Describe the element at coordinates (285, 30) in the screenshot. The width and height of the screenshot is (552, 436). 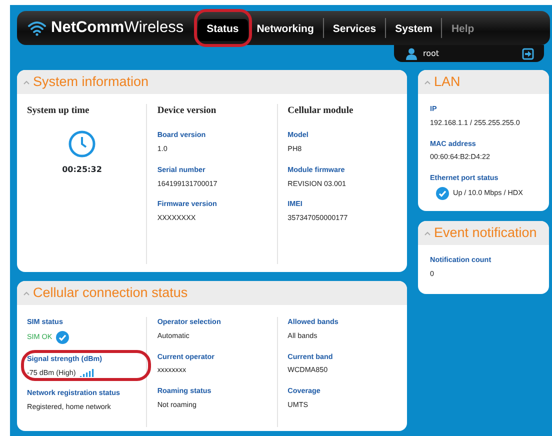
I see `nav-tab: Networking` at that location.